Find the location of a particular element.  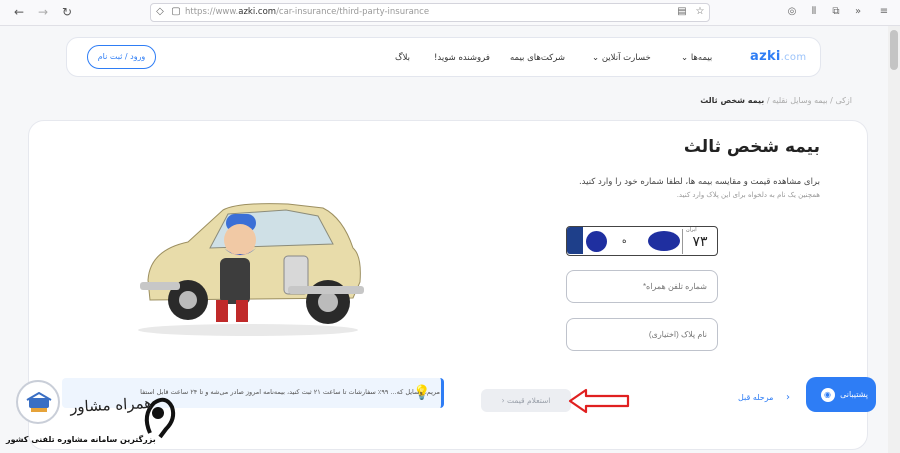

nav-label: بلاگ is located at coordinates (403, 58).